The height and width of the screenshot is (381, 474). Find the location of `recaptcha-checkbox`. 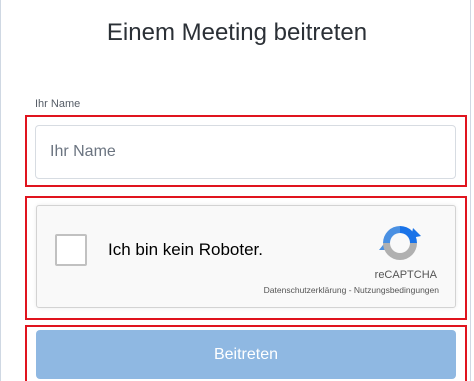

recaptcha-checkbox is located at coordinates (71, 250).